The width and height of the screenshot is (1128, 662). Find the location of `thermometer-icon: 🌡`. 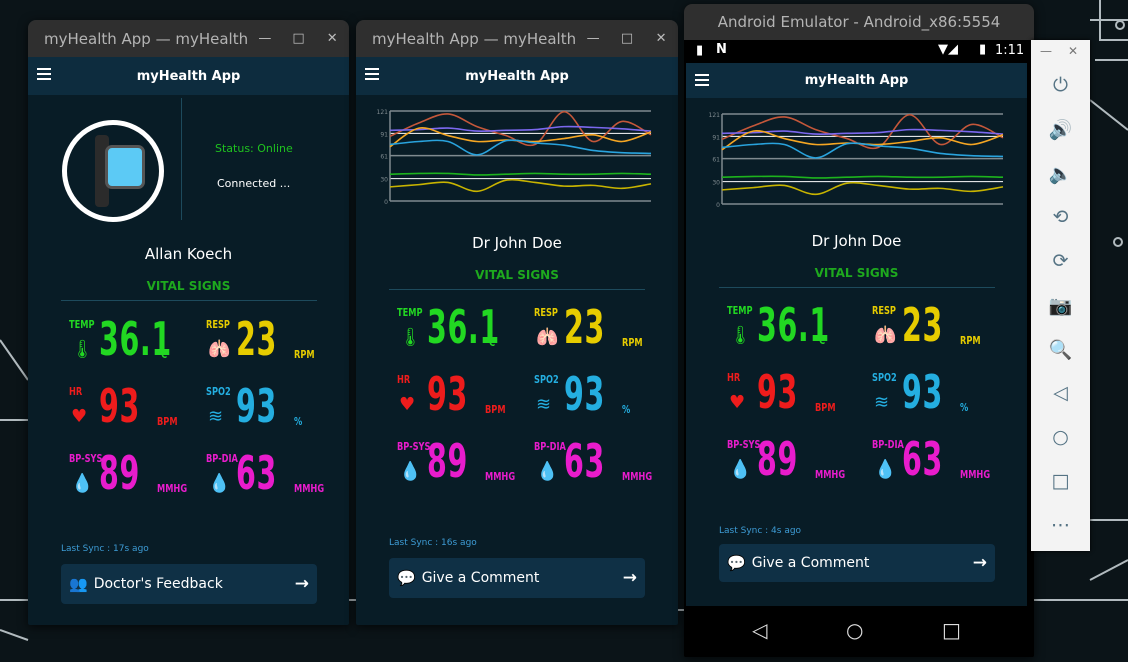

thermometer-icon: 🌡 is located at coordinates (82, 349).